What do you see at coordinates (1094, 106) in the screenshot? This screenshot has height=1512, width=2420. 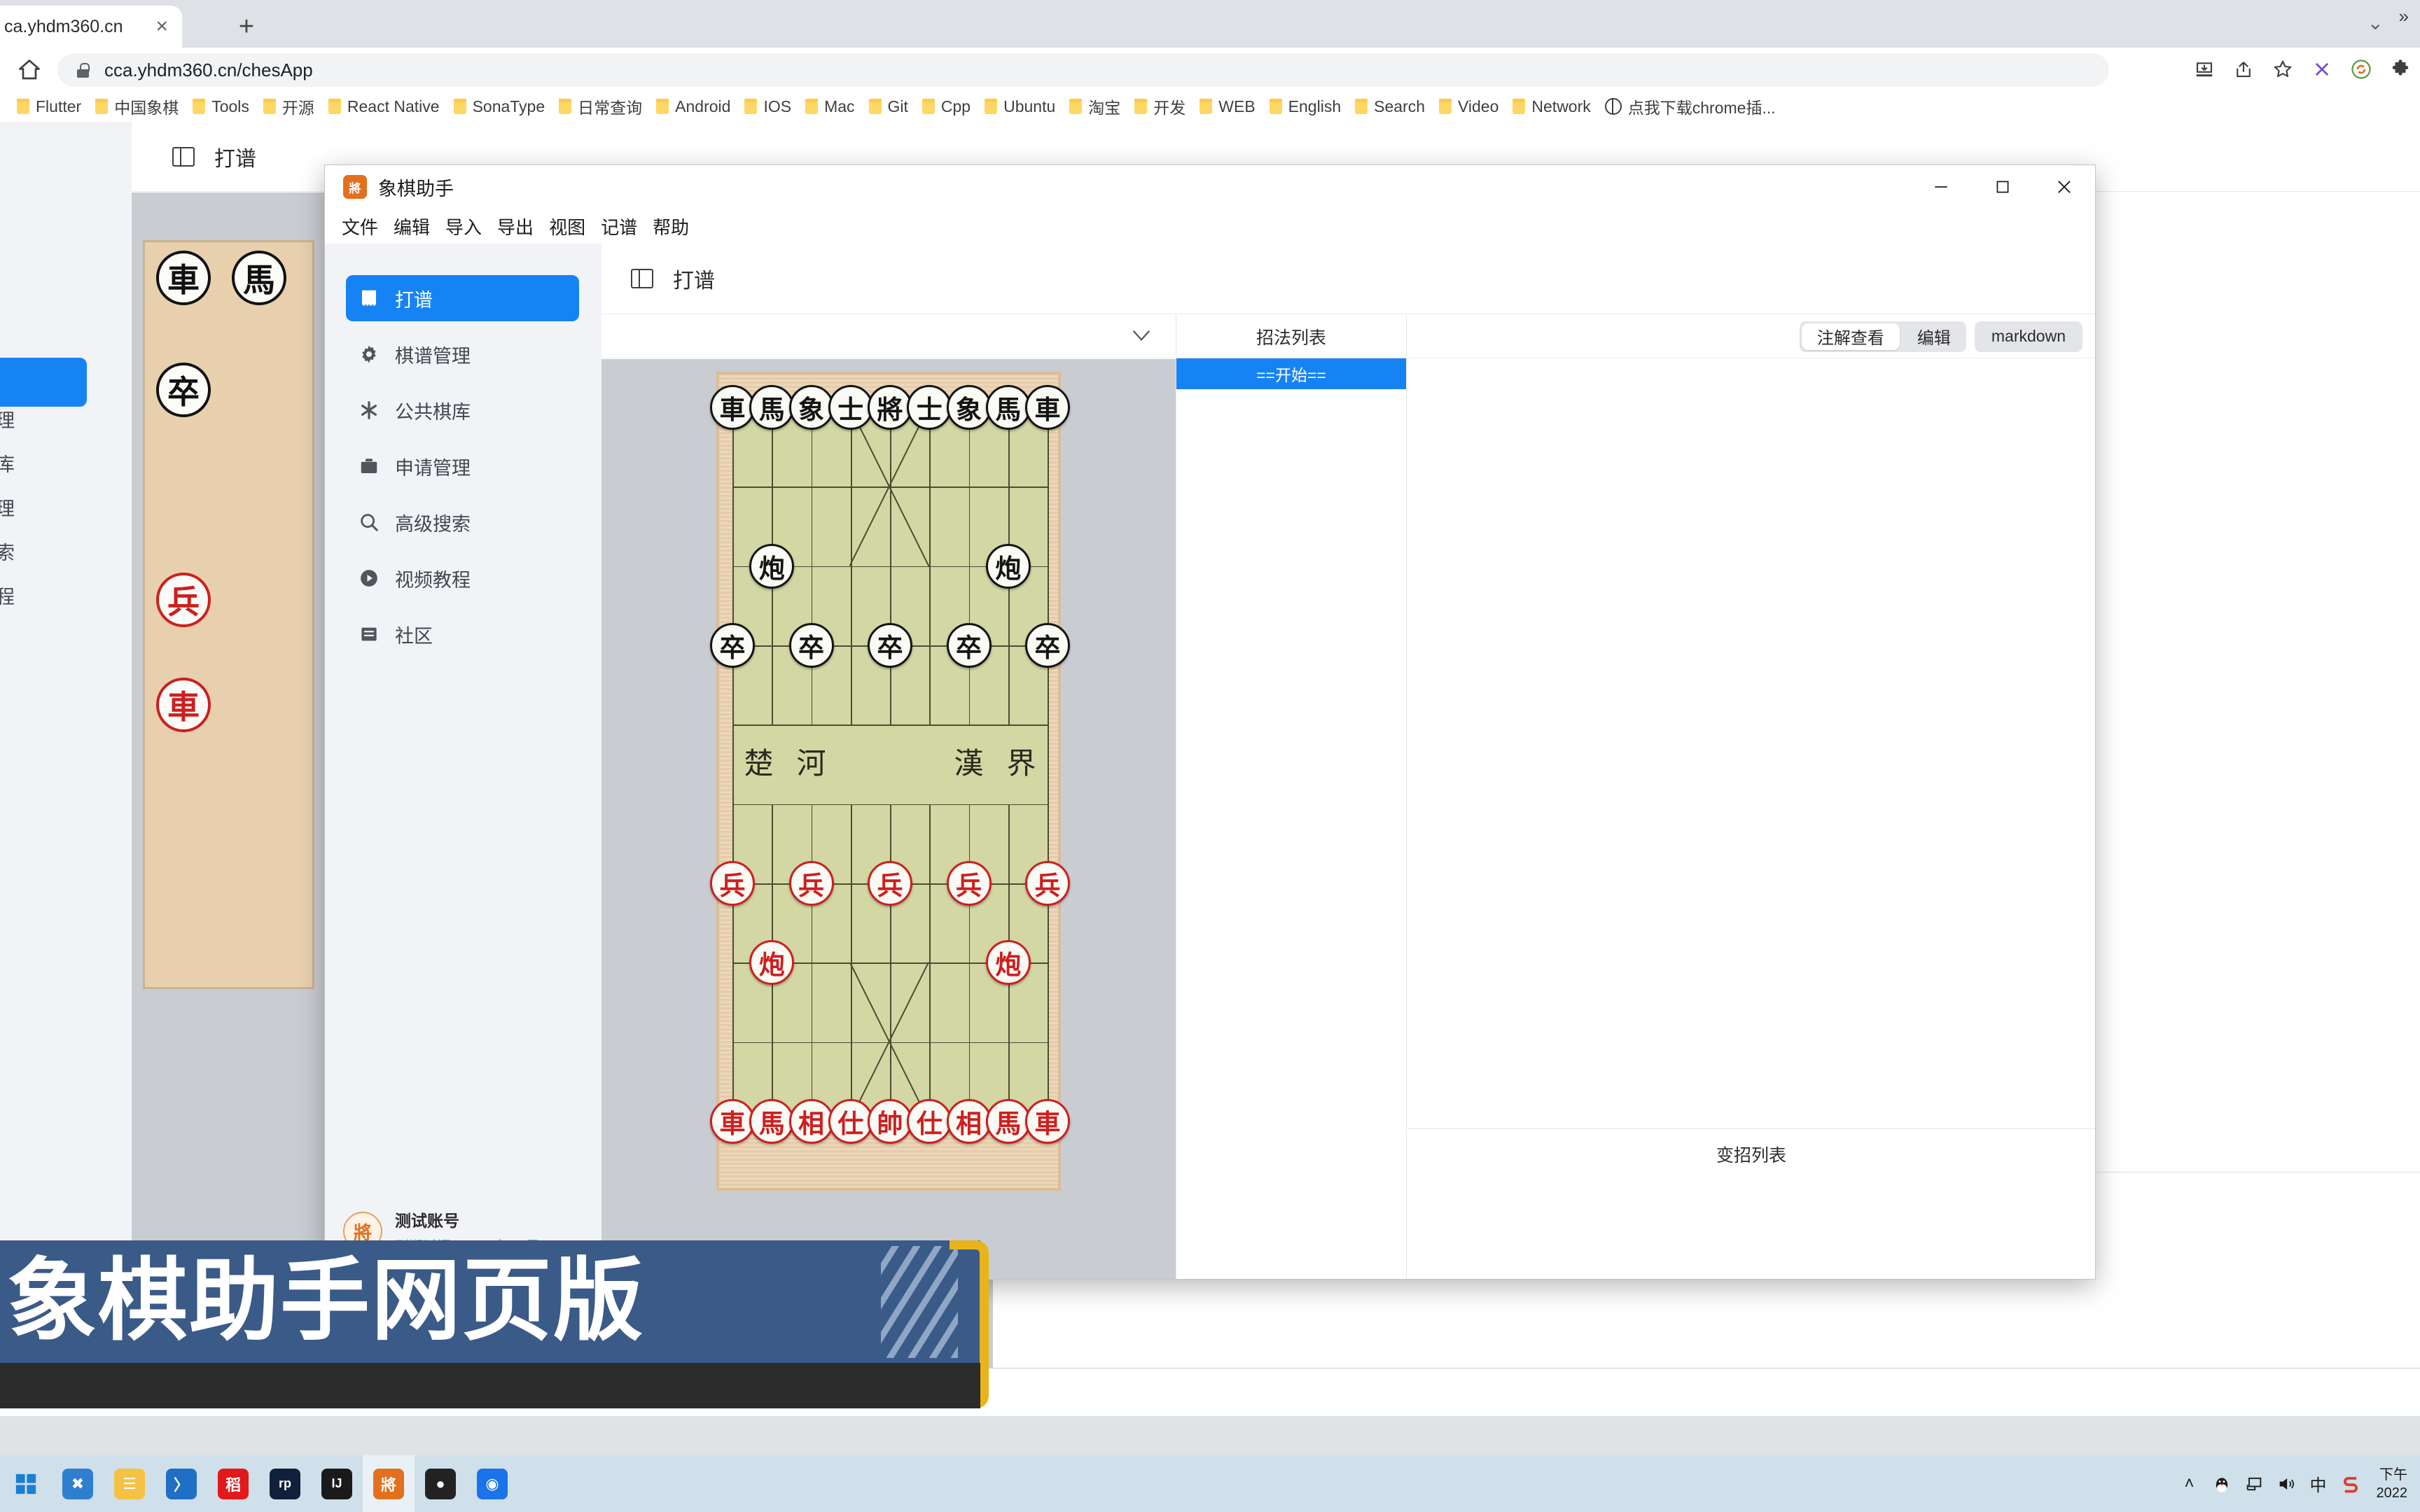 I see `bookmark-item: 淘宝` at bounding box center [1094, 106].